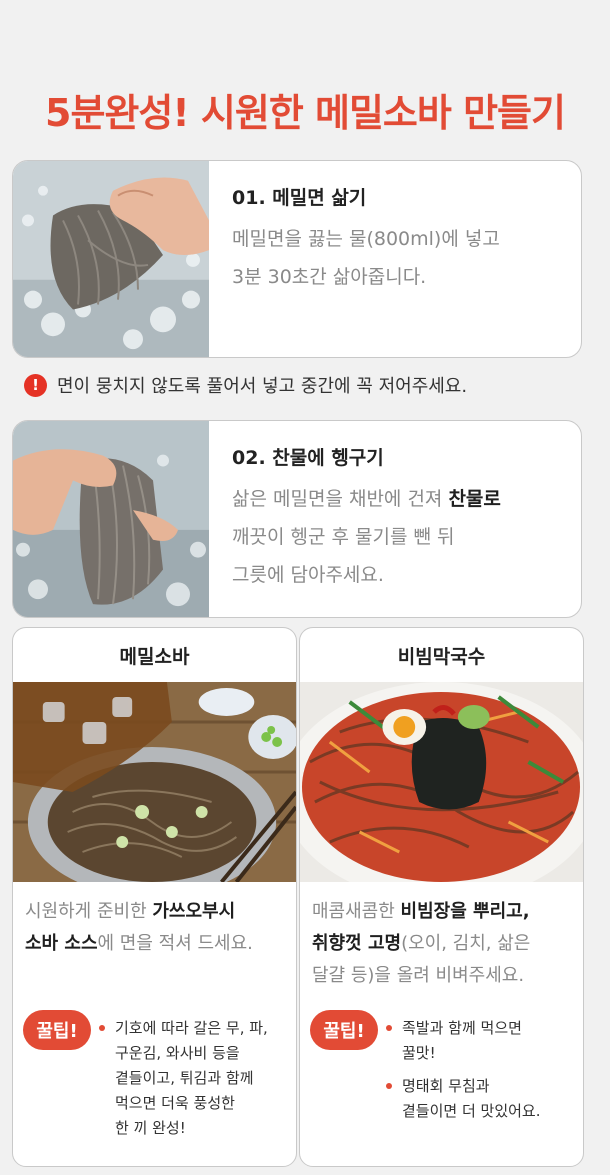 This screenshot has width=610, height=1175. What do you see at coordinates (366, 239) in the screenshot?
I see `step-1-line-1: 메밀면을 끓는 물(800ml)에 넣고` at bounding box center [366, 239].